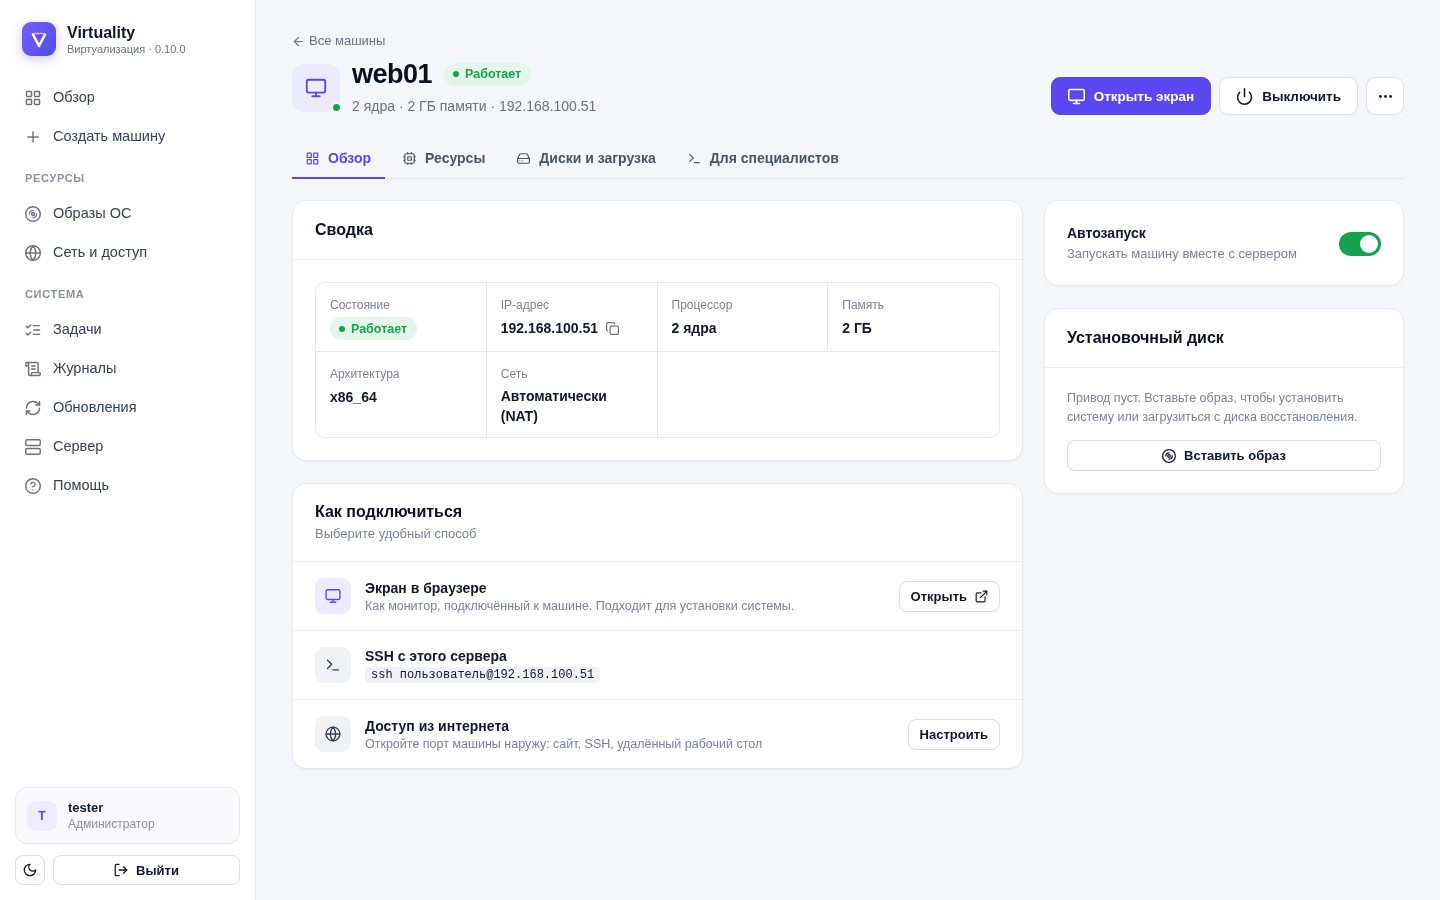  Describe the element at coordinates (444, 158) in the screenshot. I see `tab: Ресурсы` at that location.